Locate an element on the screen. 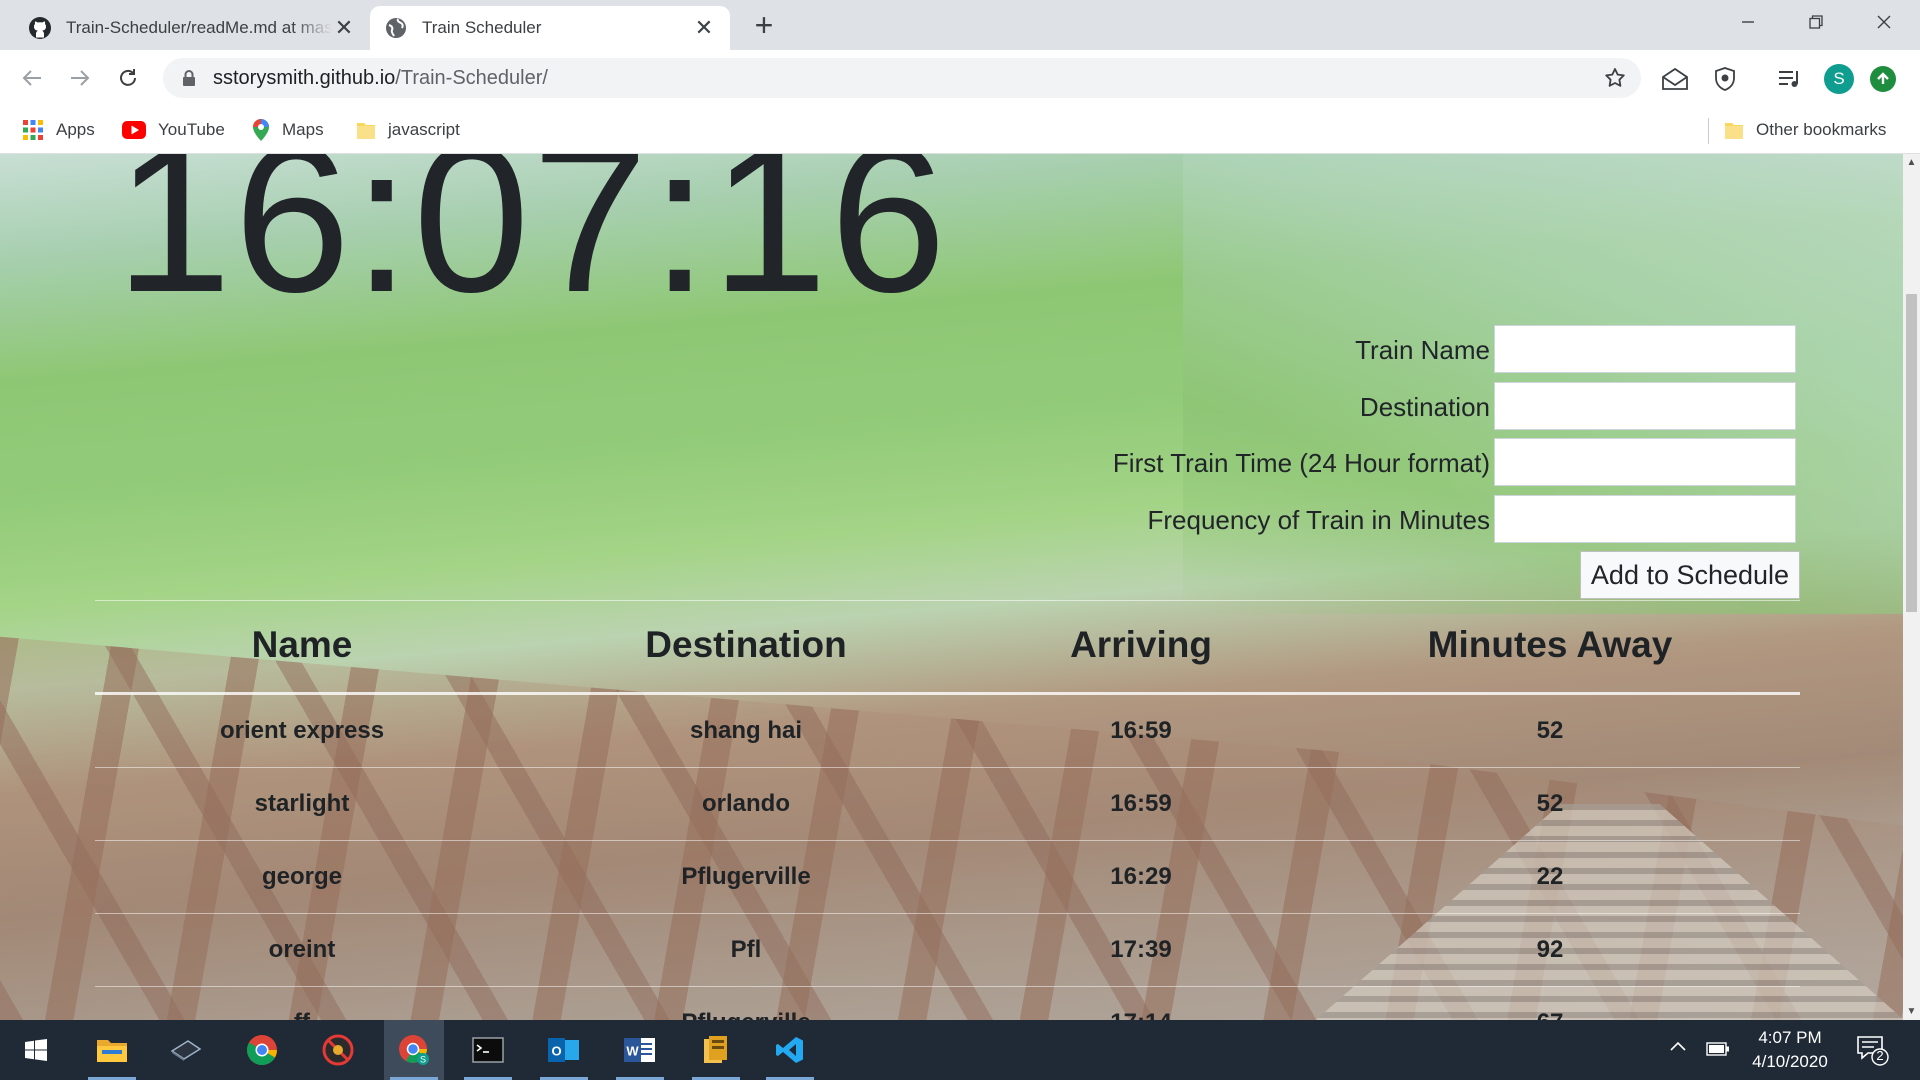  destination-row: Destination is located at coordinates (1400, 406).